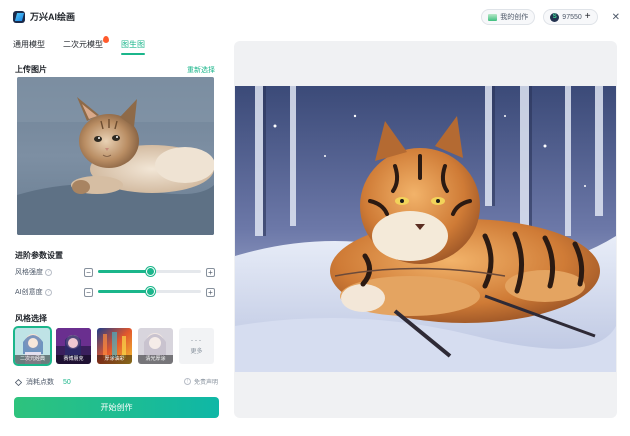  What do you see at coordinates (18, 382) in the screenshot?
I see `diamond-icon` at bounding box center [18, 382].